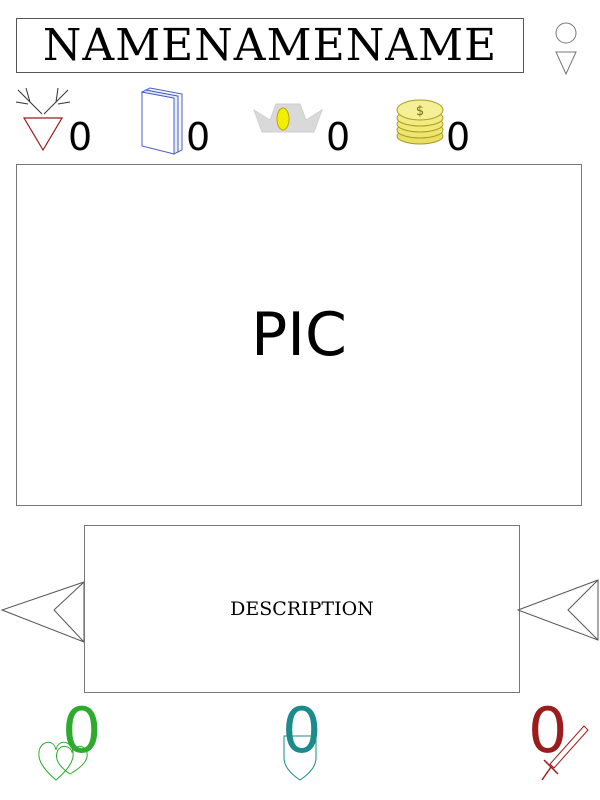 The height and width of the screenshot is (800, 600). Describe the element at coordinates (302, 730) in the screenshot. I see `defense-count: 0` at that location.